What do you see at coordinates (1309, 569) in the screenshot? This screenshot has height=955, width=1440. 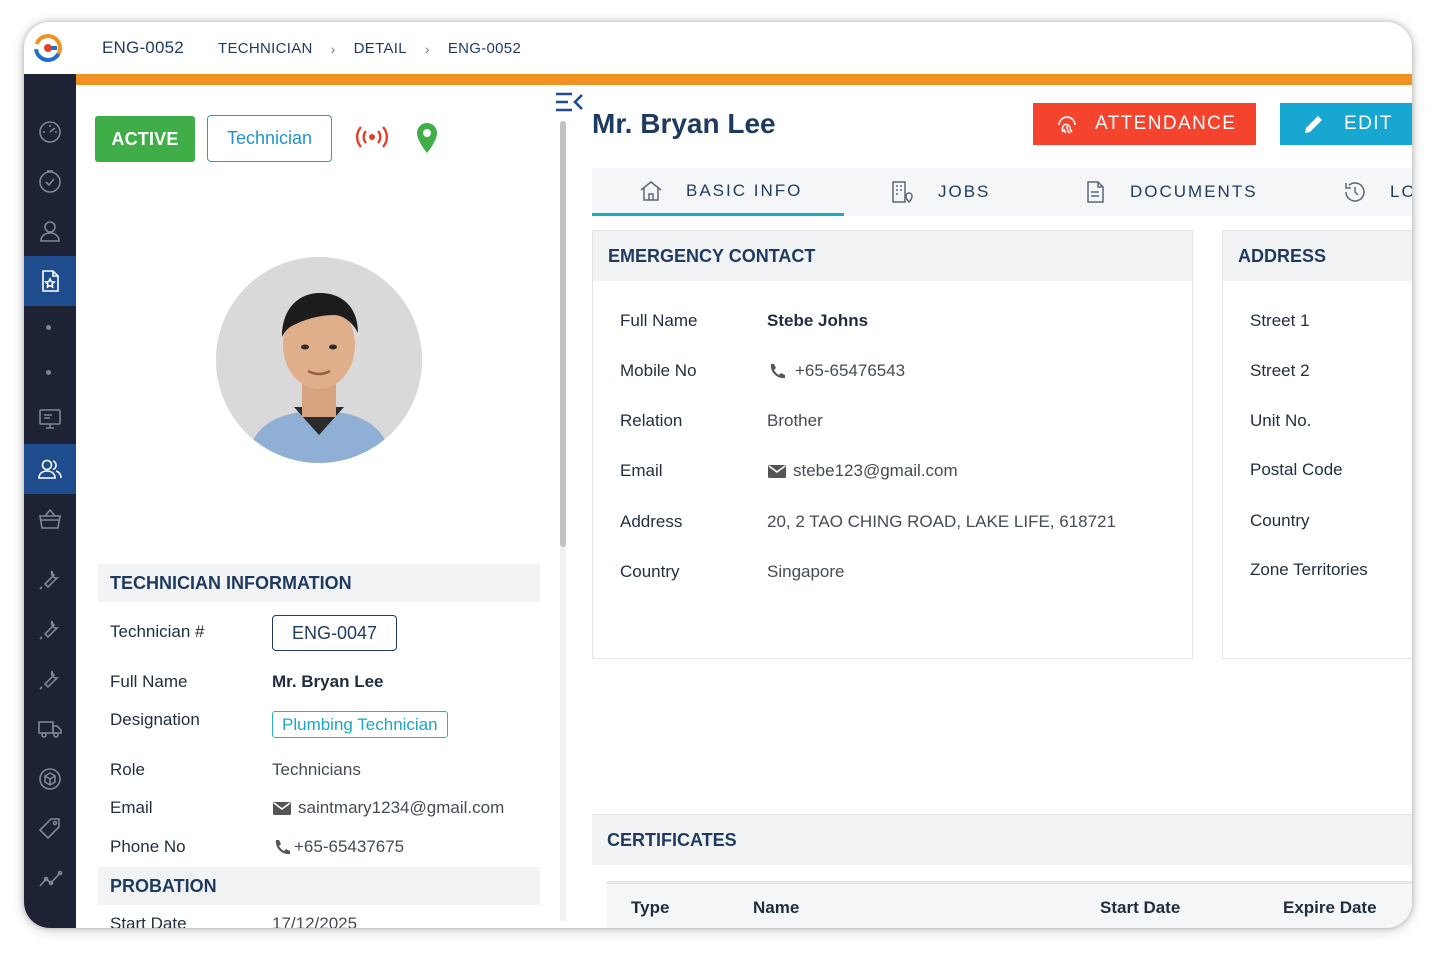 I see `address-zone-label: Zone Territories` at bounding box center [1309, 569].